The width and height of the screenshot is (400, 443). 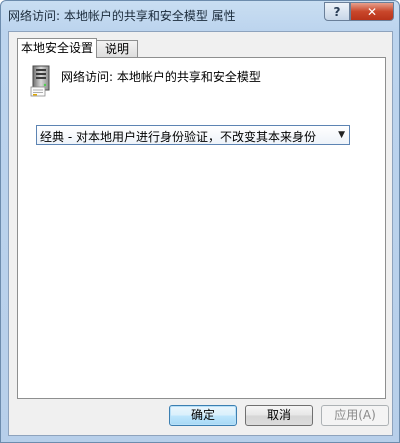 I want to click on security-model-selected: 经典 - 对本地用户进行身份验证，不改变其本来身份, so click(x=178, y=137).